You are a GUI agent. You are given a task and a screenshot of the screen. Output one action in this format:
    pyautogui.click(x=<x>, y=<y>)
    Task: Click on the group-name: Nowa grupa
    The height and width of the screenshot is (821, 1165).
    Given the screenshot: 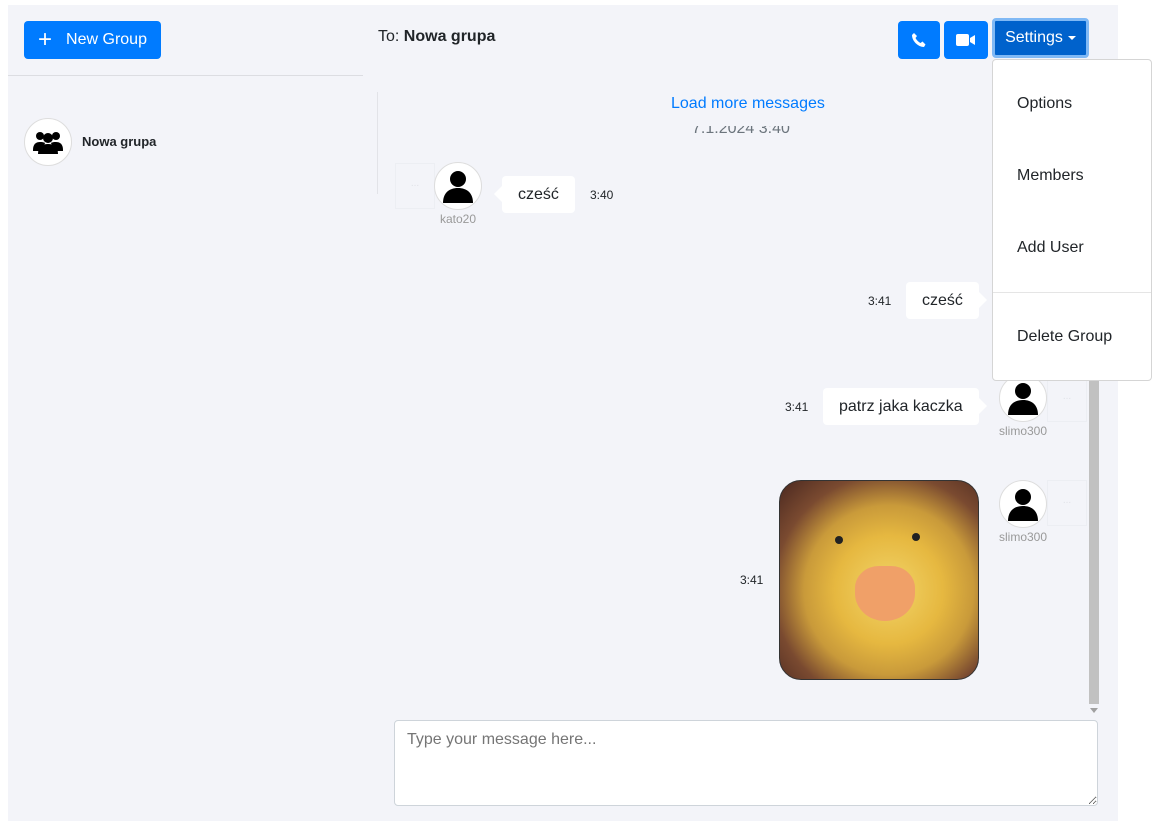 What is the action you would take?
    pyautogui.click(x=119, y=141)
    